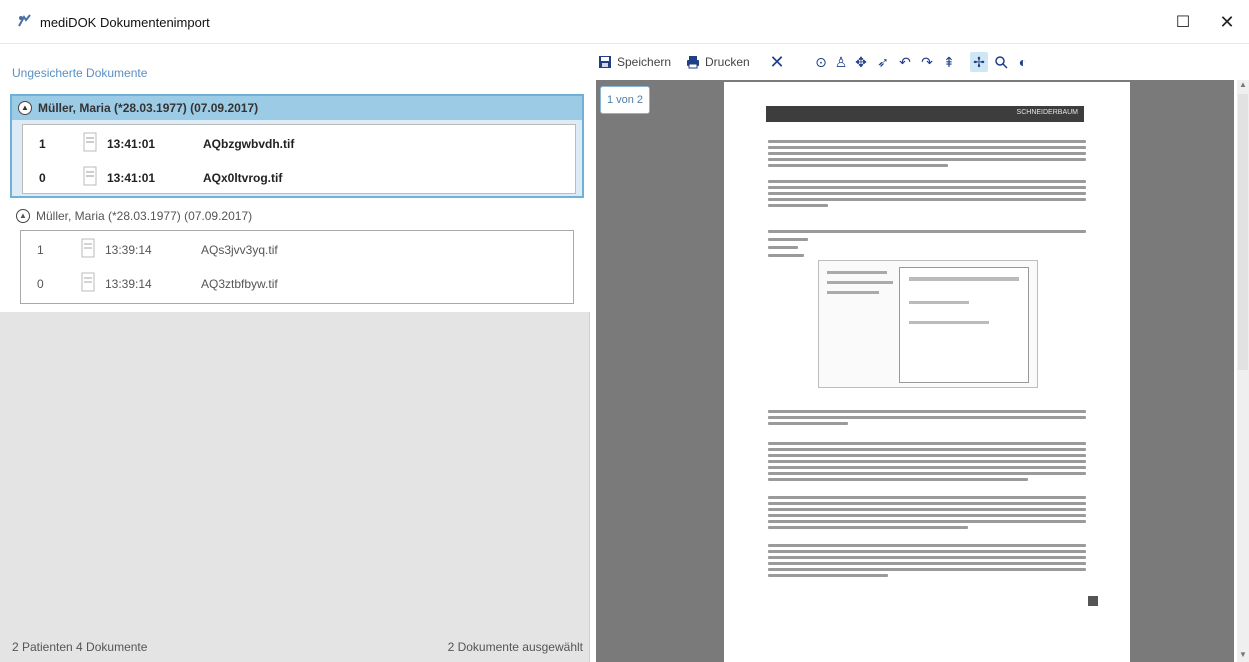 This screenshot has height=662, width=1249. I want to click on print-button: Drucken, so click(717, 62).